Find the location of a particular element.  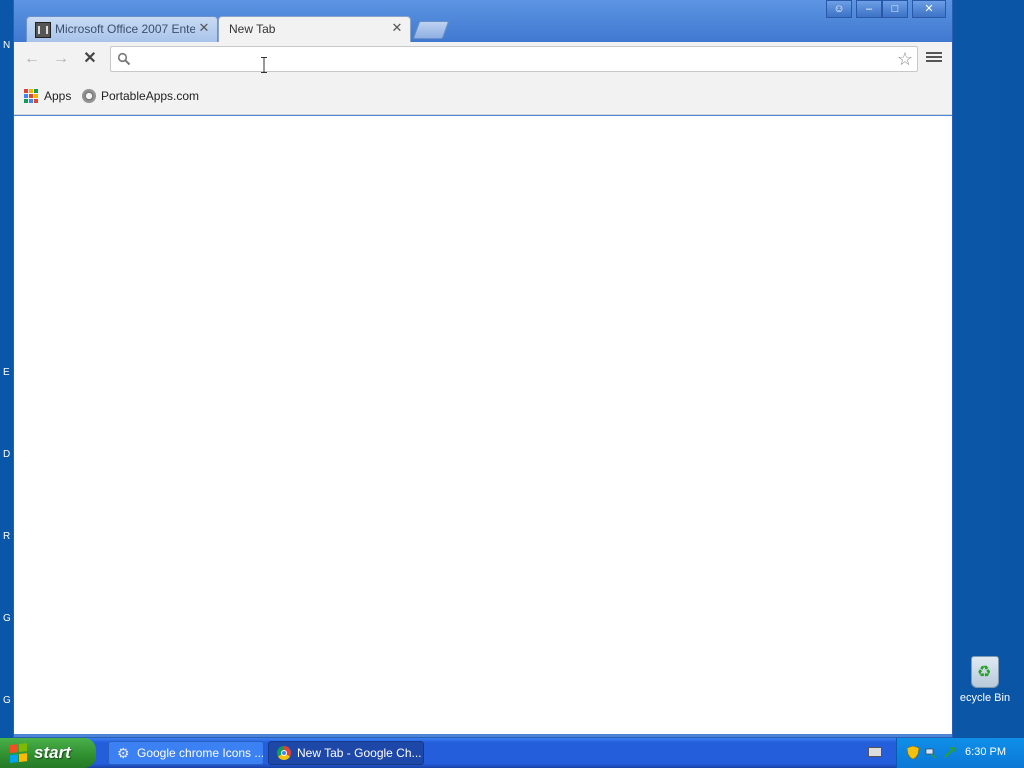

bookmark-star-icon: ☆ is located at coordinates (905, 59).